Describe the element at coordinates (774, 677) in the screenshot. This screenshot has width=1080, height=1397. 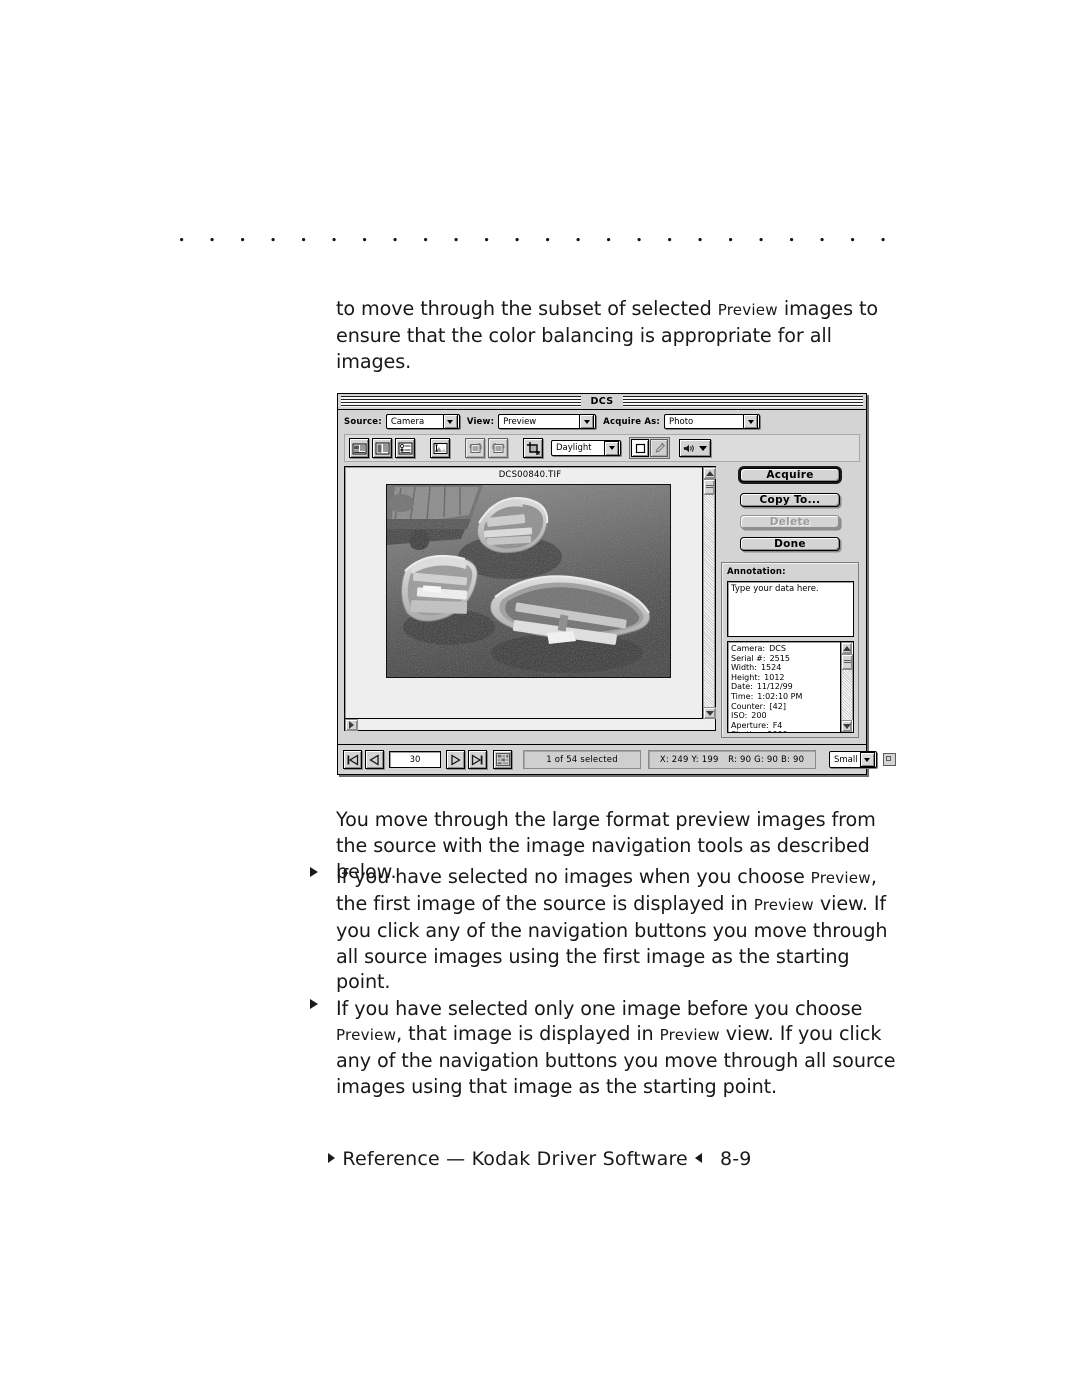
I see `metadata-value: 1012` at that location.